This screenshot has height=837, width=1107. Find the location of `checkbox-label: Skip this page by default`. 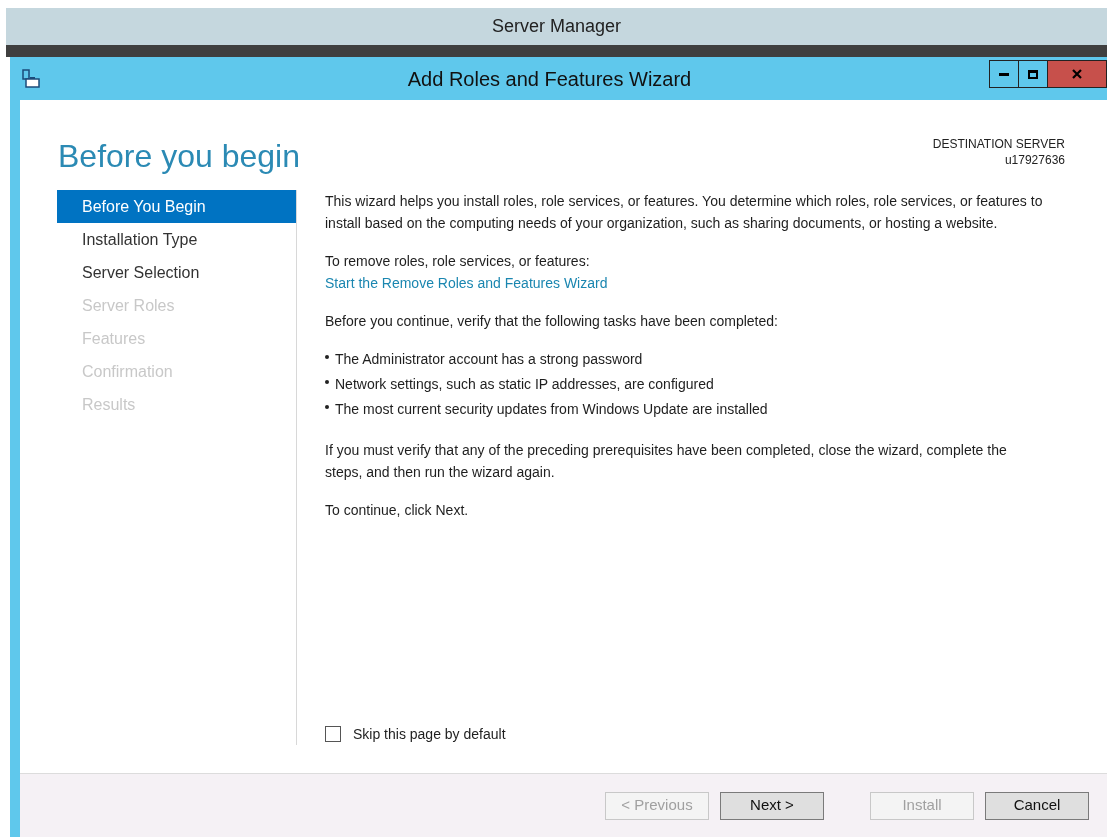

checkbox-label: Skip this page by default is located at coordinates (429, 734).